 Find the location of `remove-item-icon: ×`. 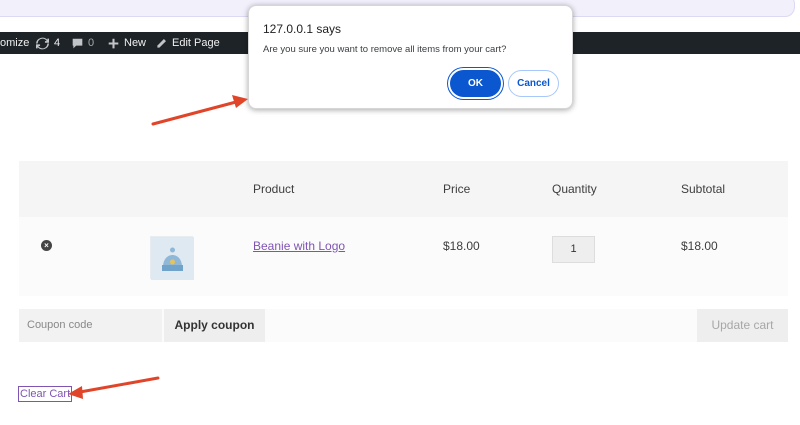

remove-item-icon: × is located at coordinates (46, 245).